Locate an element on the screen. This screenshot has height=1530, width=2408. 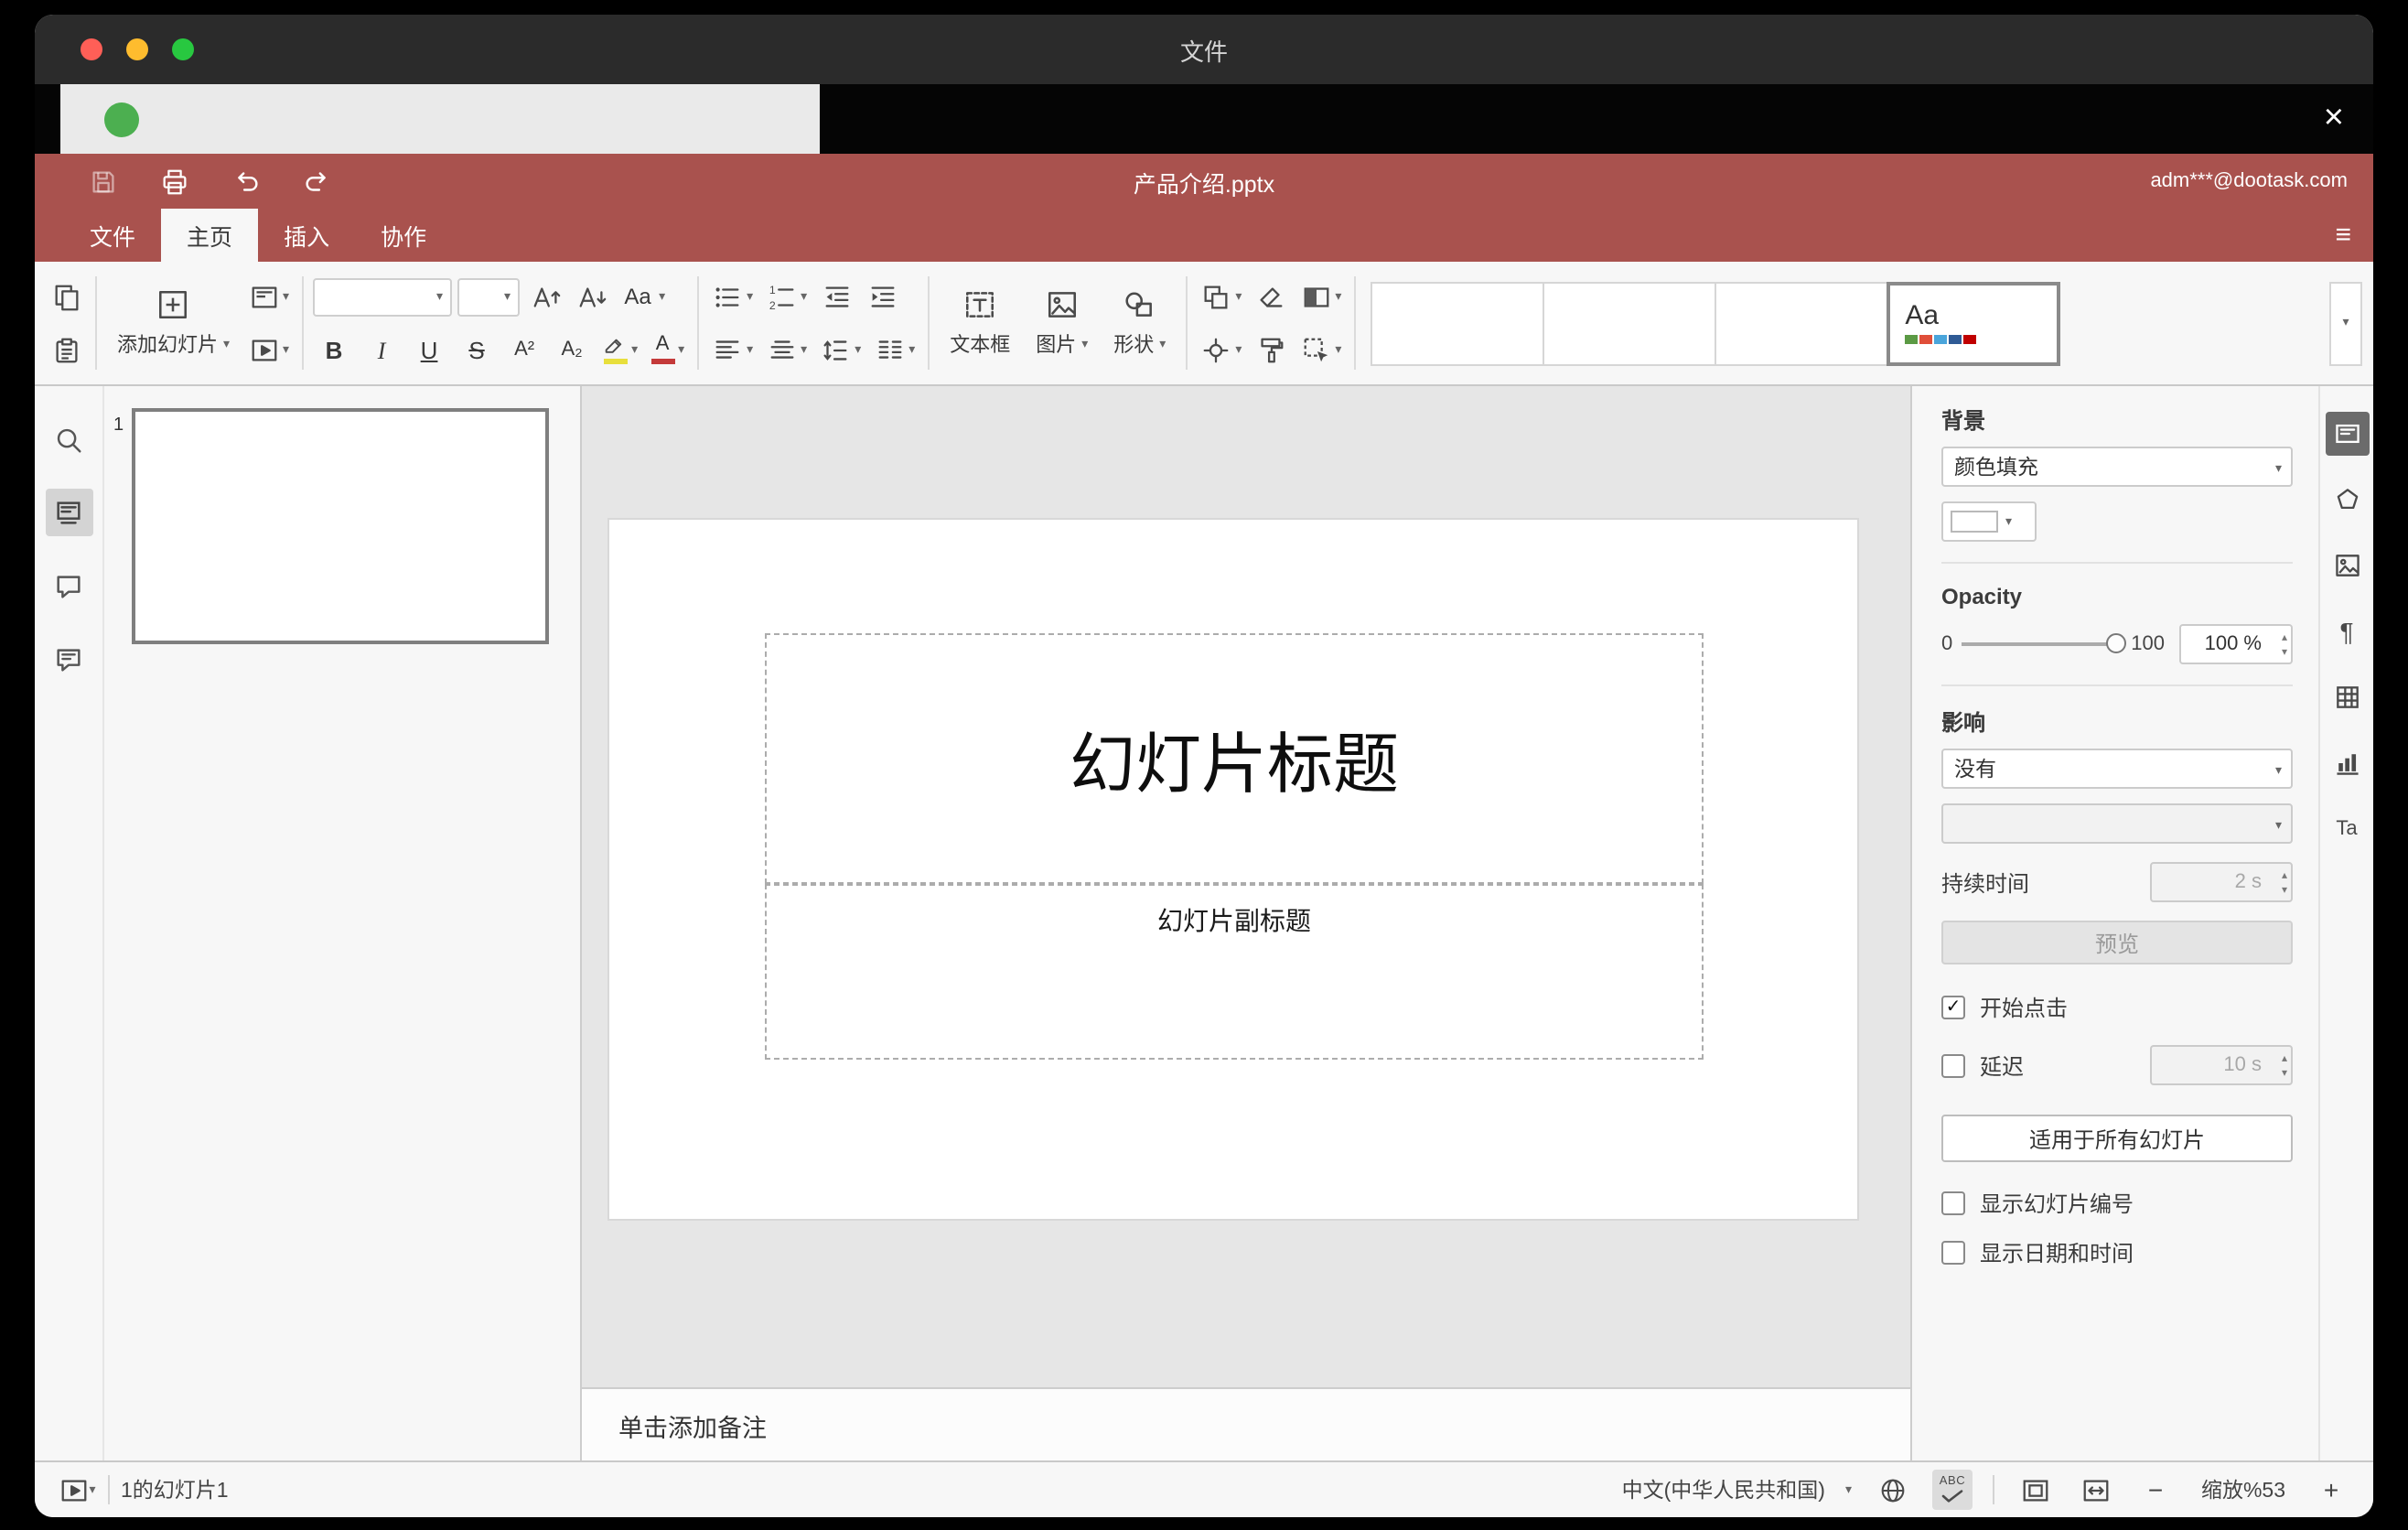
fit-to-slide-button is located at coordinates (2035, 1490).